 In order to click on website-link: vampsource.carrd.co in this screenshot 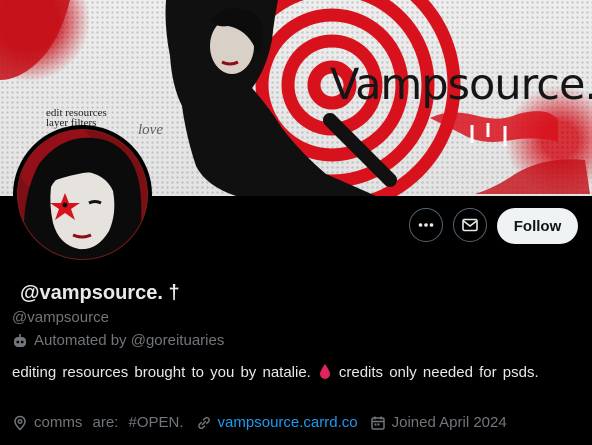, I will do `click(288, 422)`.